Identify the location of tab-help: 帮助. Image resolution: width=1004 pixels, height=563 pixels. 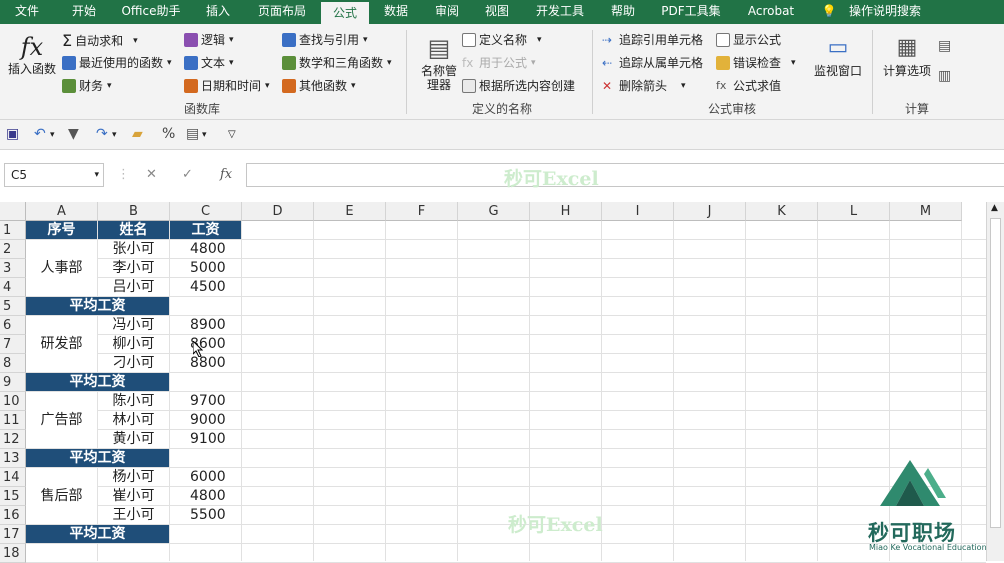
(623, 12).